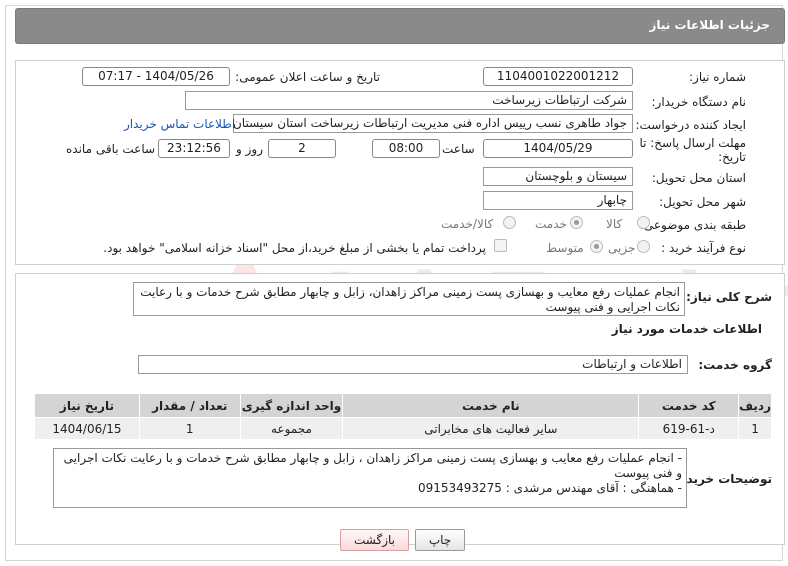  I want to click on buyer-org-label: نام دستگاه خریدار:, so click(699, 102).